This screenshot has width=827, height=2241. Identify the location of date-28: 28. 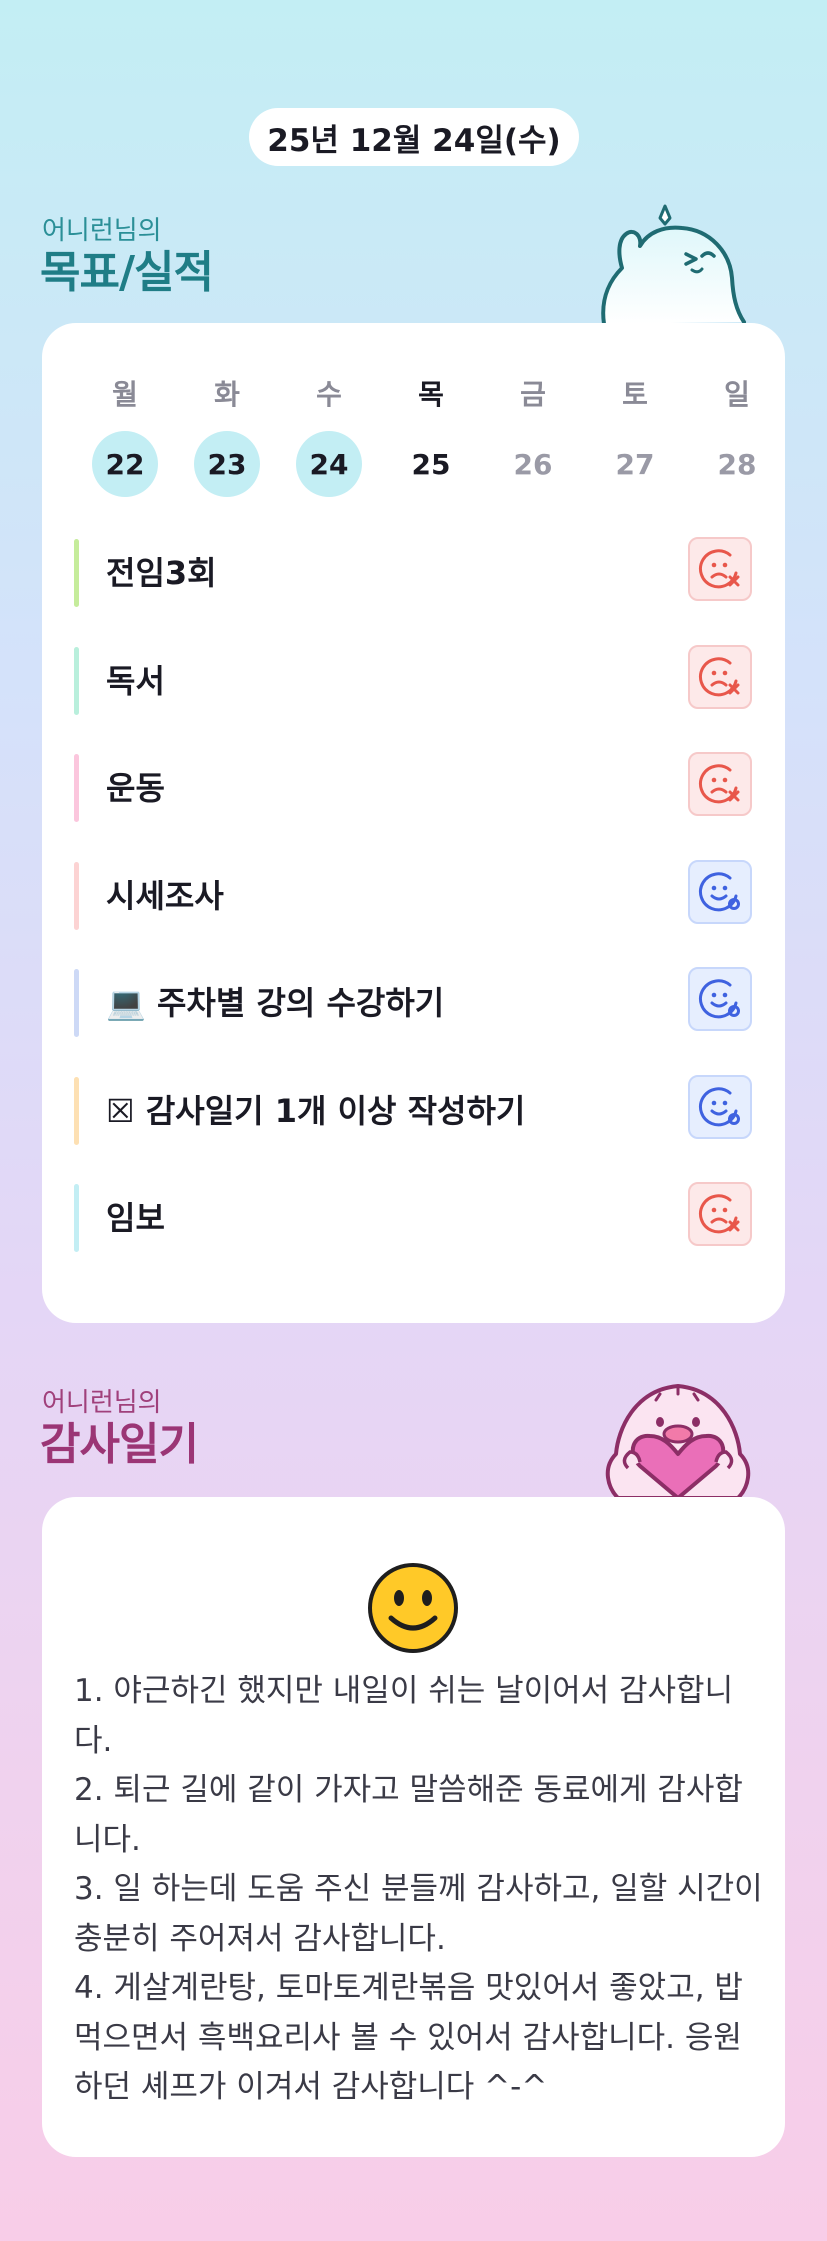
(737, 464).